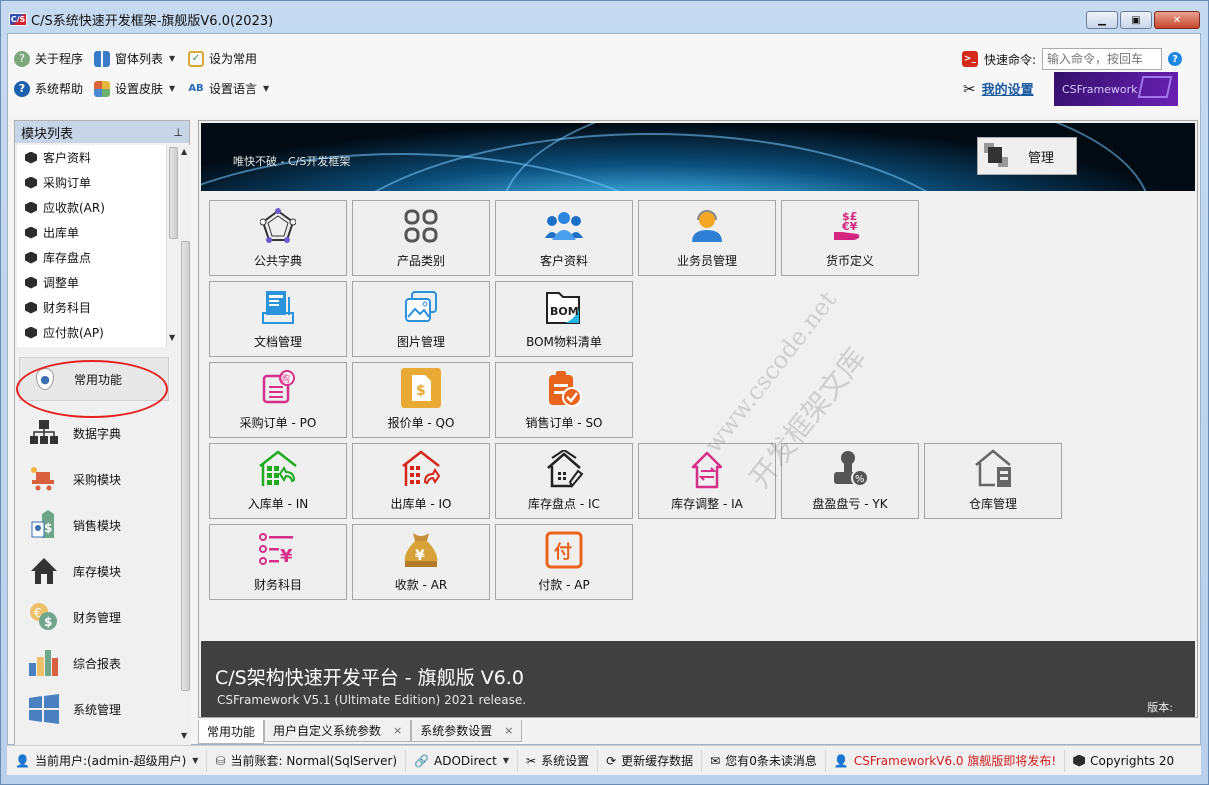  I want to click on status-label: 当前用户:(admin-超级用户), so click(110, 761).